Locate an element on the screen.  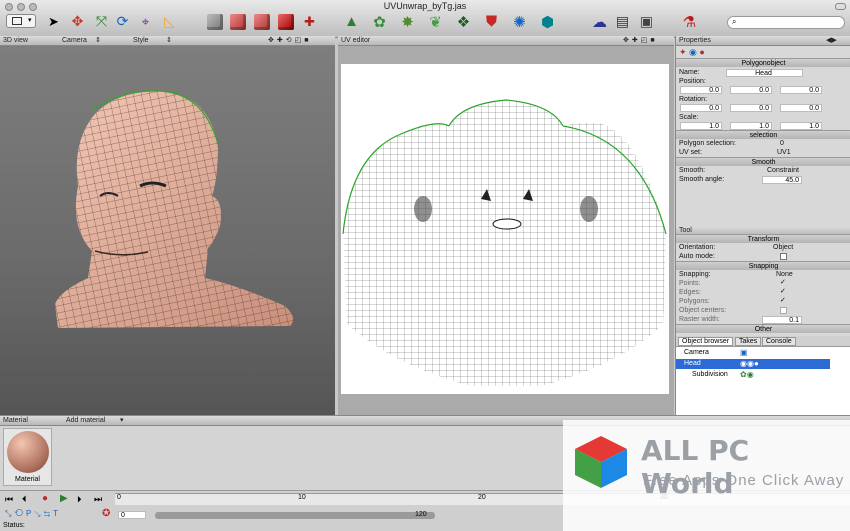
render-view-icon: ▣ is located at coordinates (646, 21).